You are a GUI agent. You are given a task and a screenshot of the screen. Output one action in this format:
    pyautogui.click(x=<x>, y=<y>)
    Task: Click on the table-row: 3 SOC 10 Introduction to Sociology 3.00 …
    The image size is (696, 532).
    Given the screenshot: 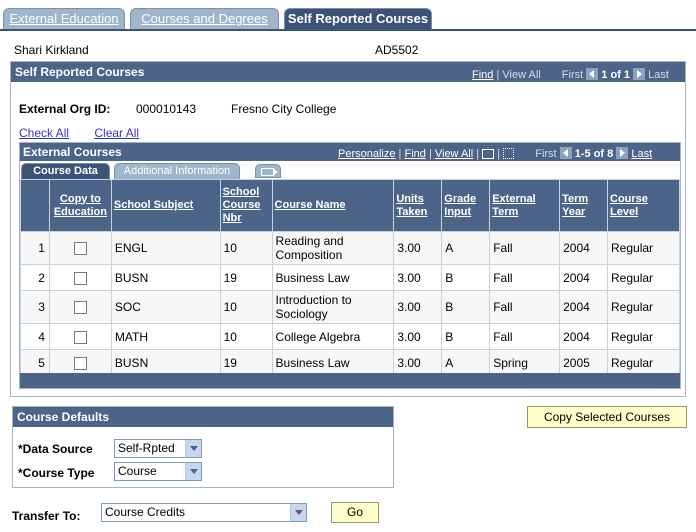 What is the action you would take?
    pyautogui.click(x=350, y=307)
    